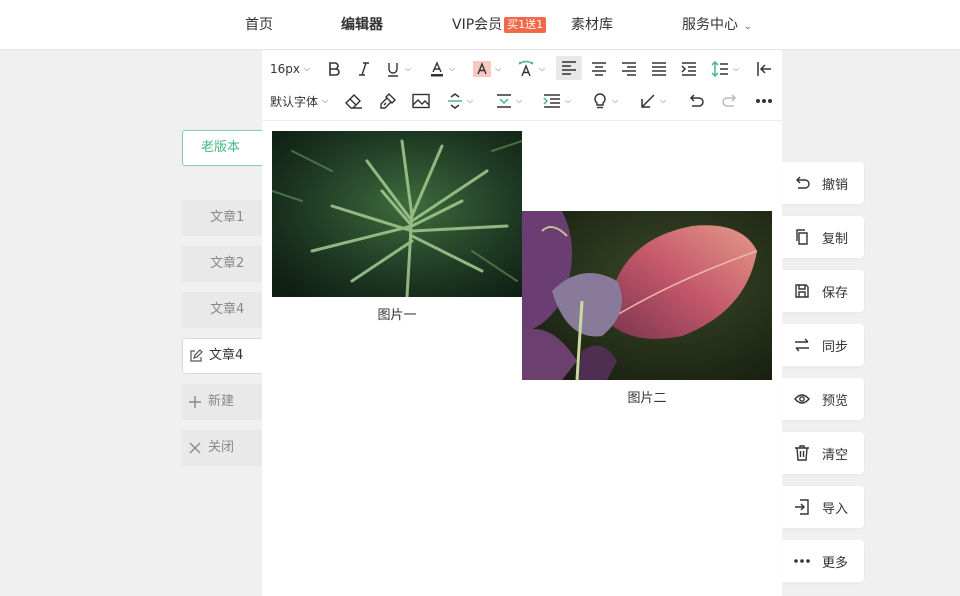 This screenshot has height=596, width=960. I want to click on copy-action-button: 复制, so click(823, 237).